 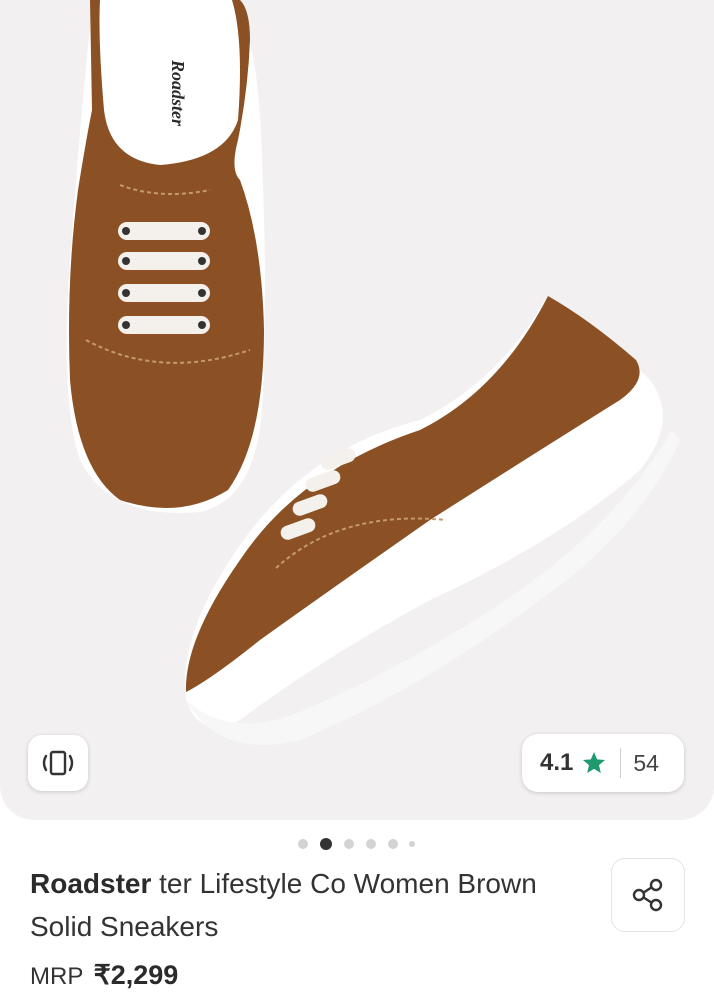 What do you see at coordinates (178, 93) in the screenshot?
I see `insole-brand-logo: Roadster` at bounding box center [178, 93].